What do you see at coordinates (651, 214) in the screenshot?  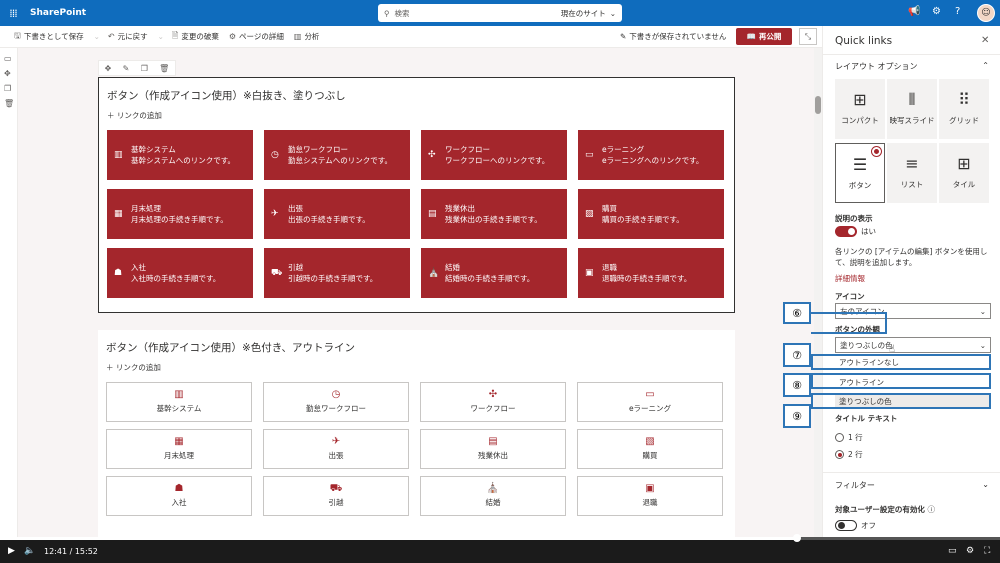 I see `quick-link-tile: ▧ 購買 購買の手続き手順です。` at bounding box center [651, 214].